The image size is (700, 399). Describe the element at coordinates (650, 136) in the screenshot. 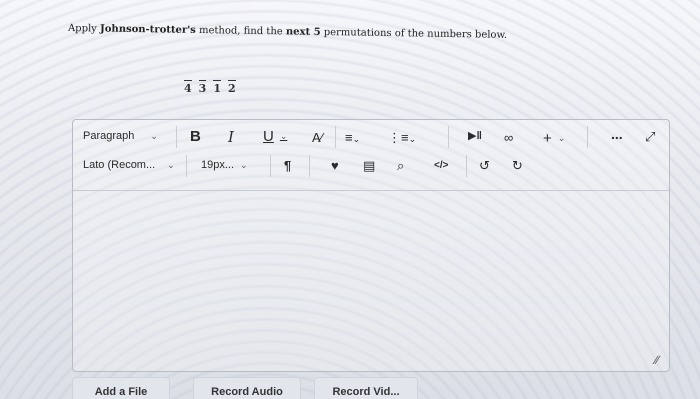

I see `fullscreen-icon: ⤢` at that location.